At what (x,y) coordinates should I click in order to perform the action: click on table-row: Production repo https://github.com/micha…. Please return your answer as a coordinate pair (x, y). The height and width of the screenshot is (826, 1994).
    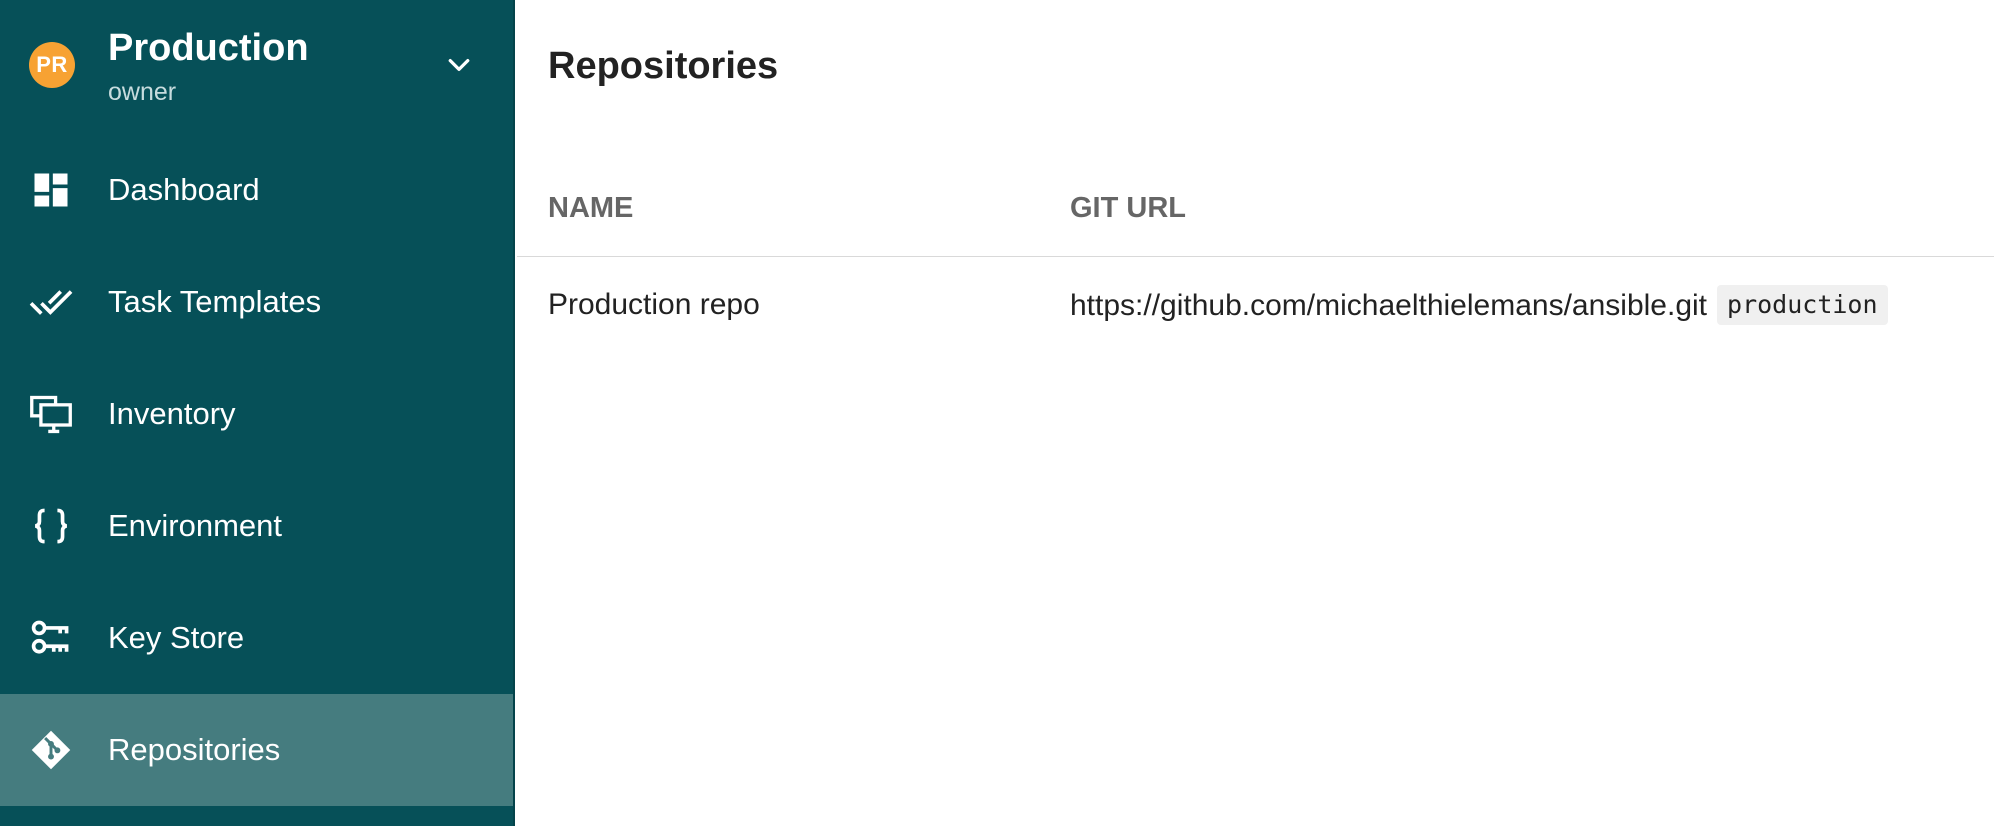
    Looking at the image, I should click on (1255, 305).